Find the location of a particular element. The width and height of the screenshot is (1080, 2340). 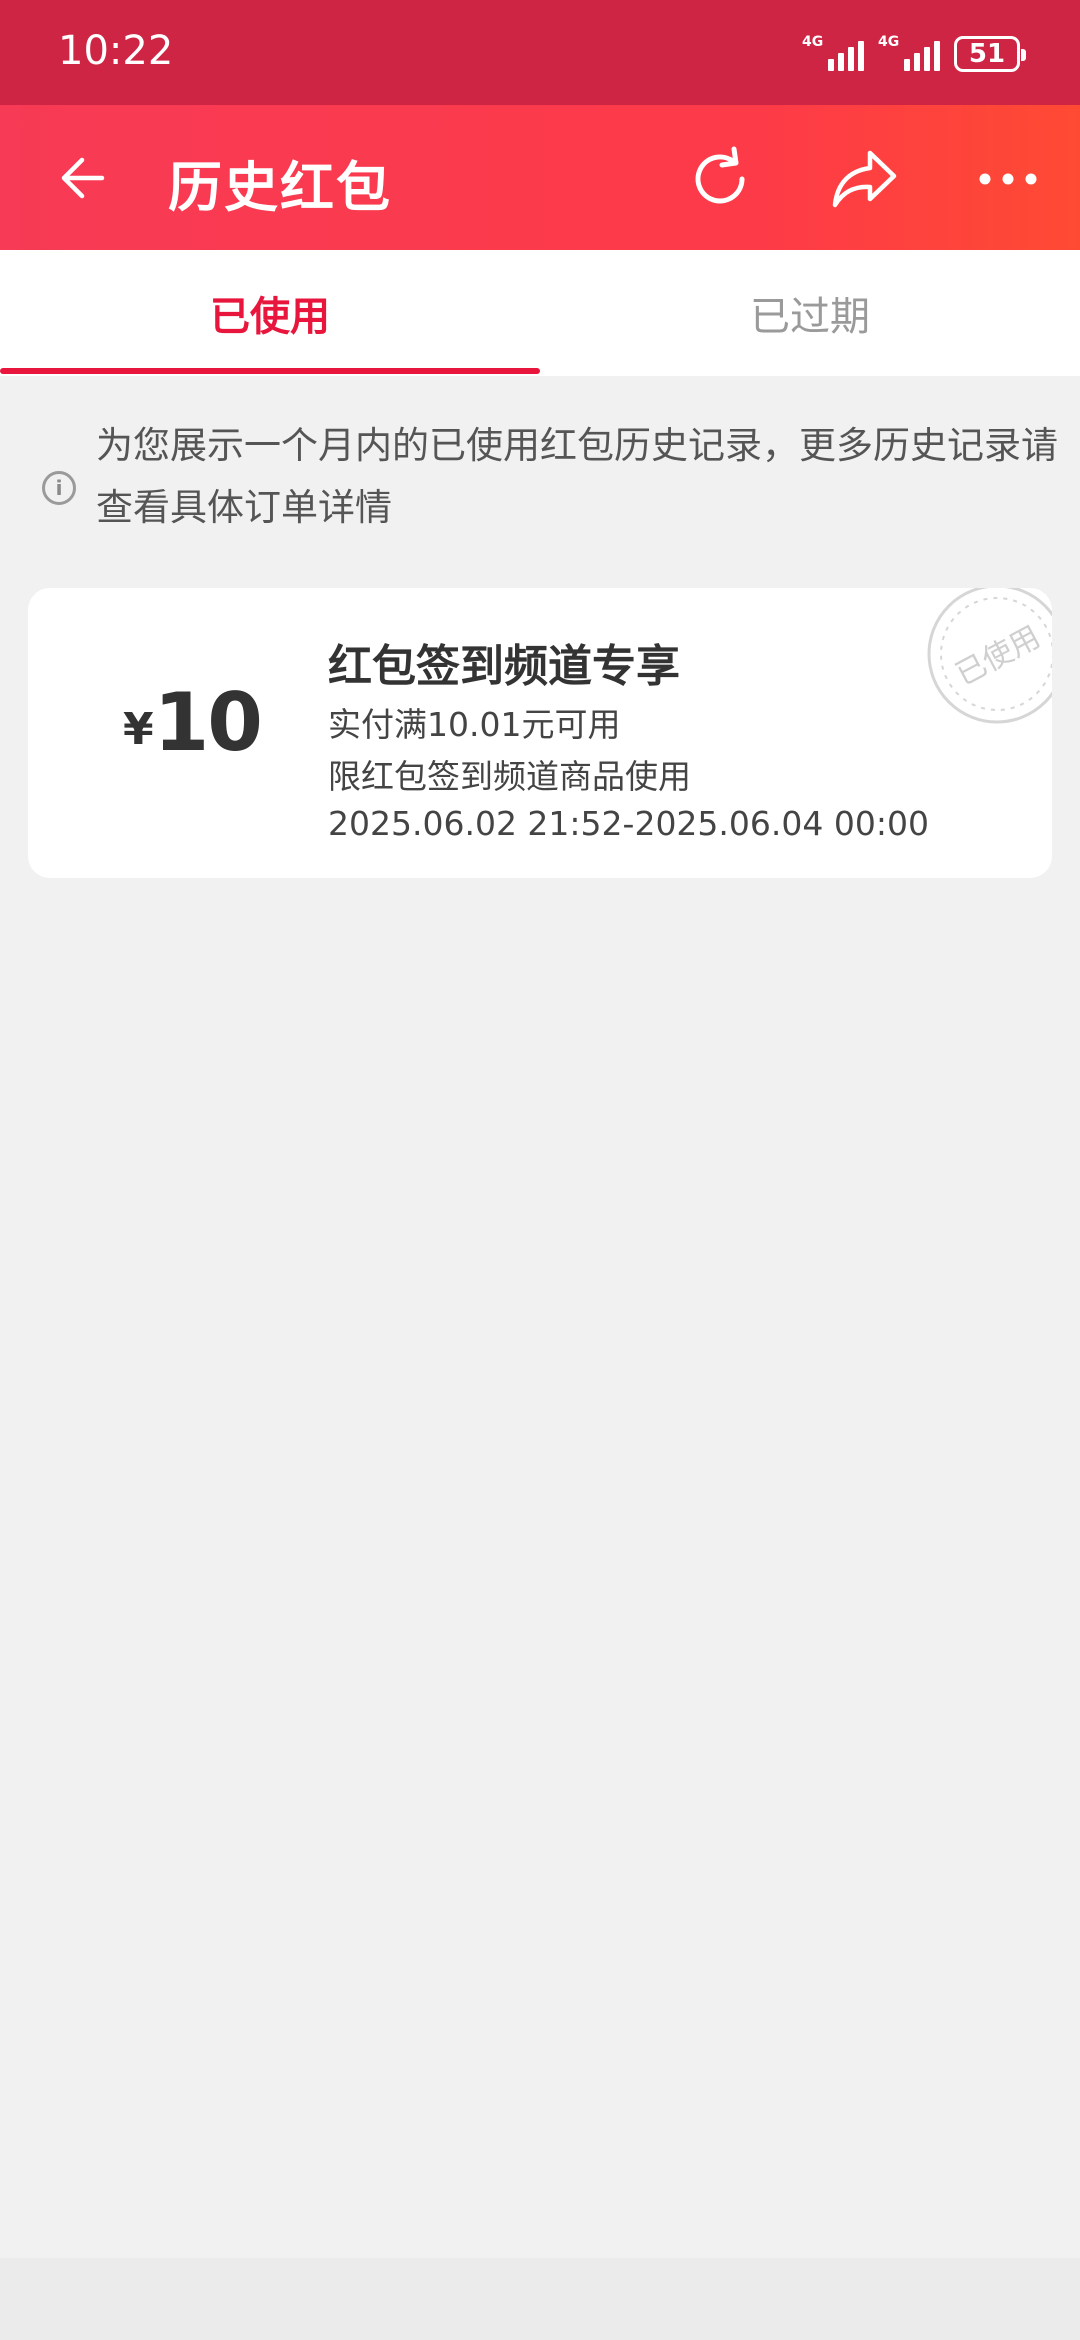

info-icon: i is located at coordinates (59, 488).